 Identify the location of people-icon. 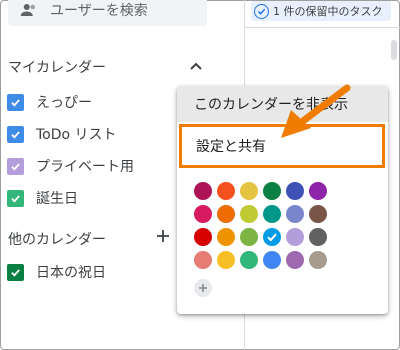
(27, 10).